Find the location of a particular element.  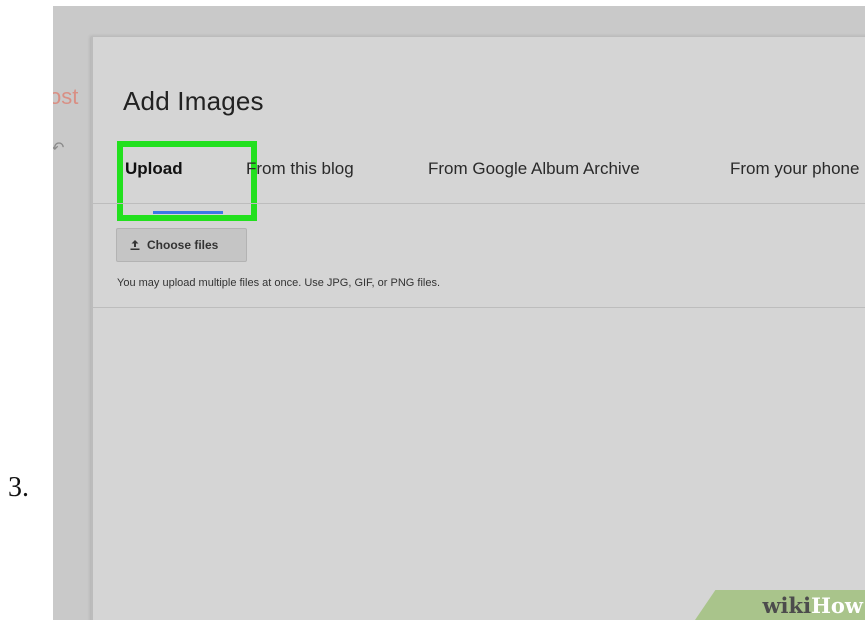

watermark-how: How is located at coordinates (837, 605).